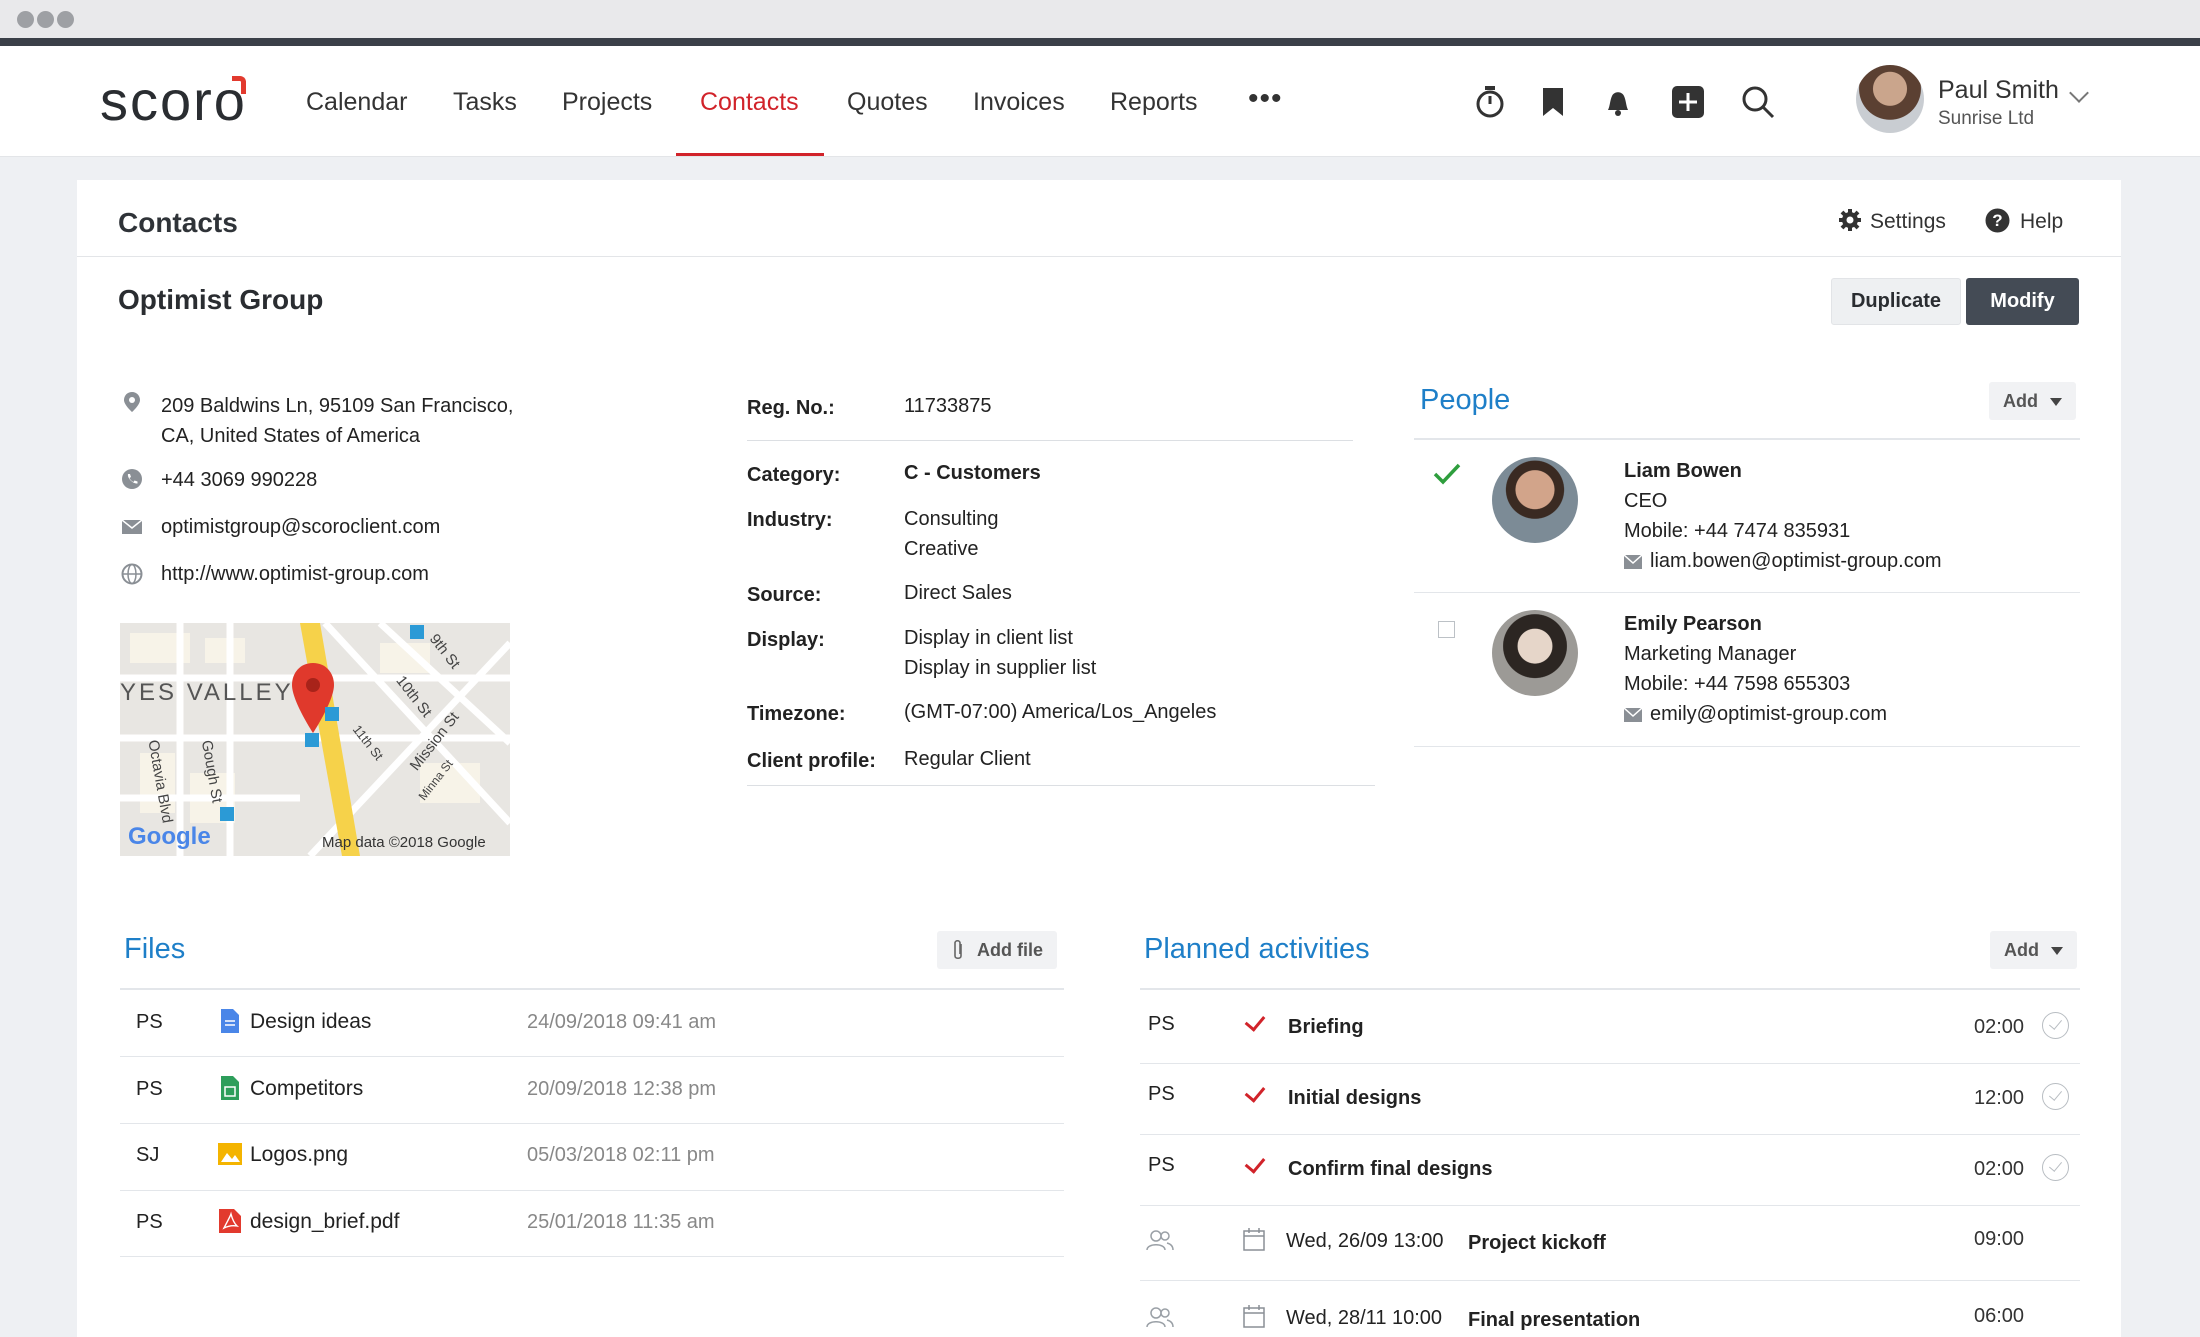  Describe the element at coordinates (1683, 471) in the screenshot. I see `person-name: Liam Bowen` at that location.